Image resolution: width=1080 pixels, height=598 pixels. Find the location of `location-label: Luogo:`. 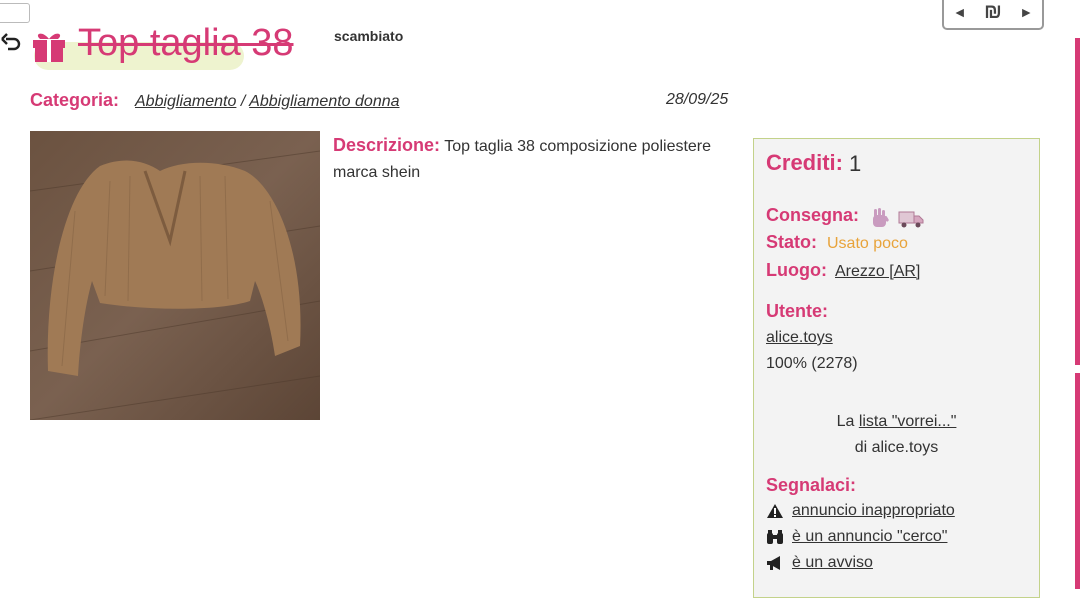

location-label: Luogo: is located at coordinates (796, 270).